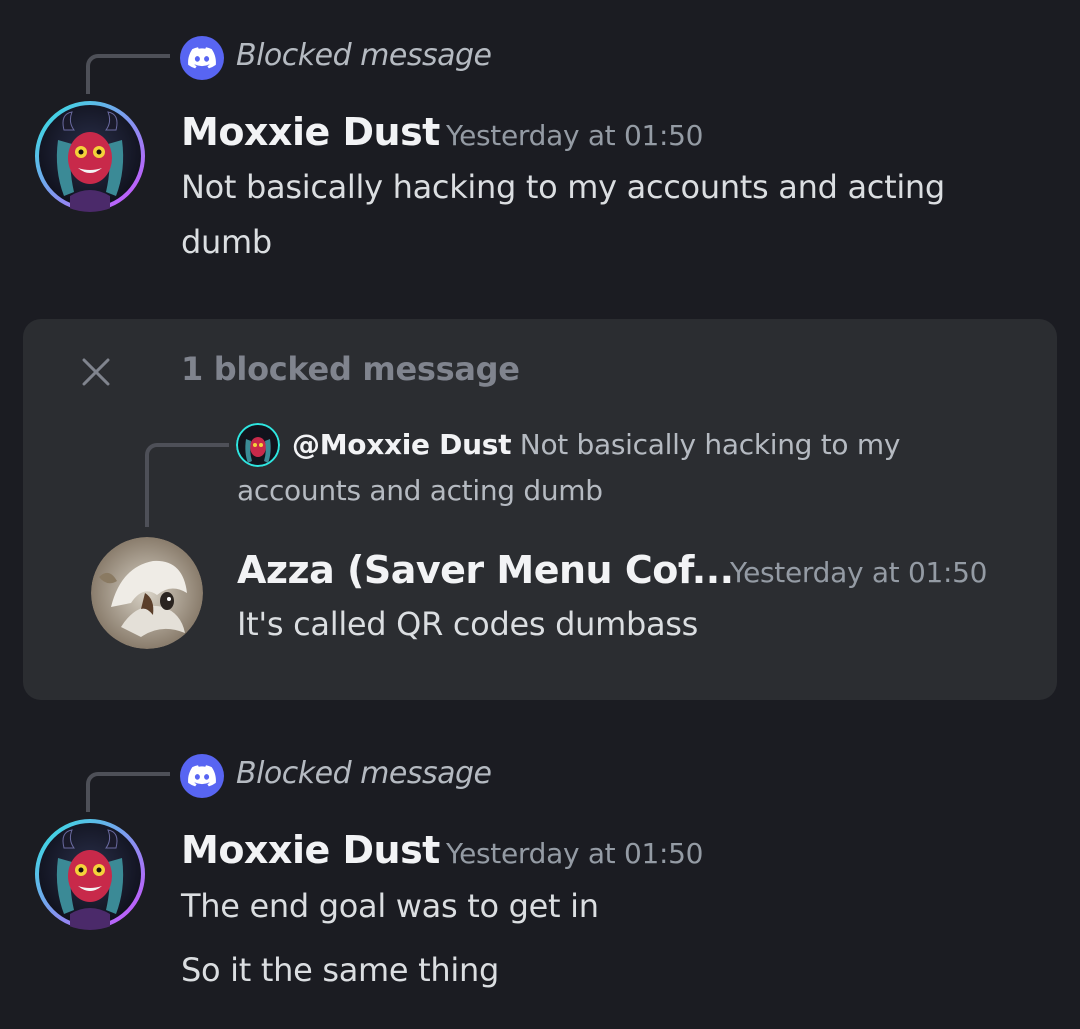 The image size is (1080, 1029). What do you see at coordinates (340, 970) in the screenshot?
I see `message-text-line: So it the same thing` at bounding box center [340, 970].